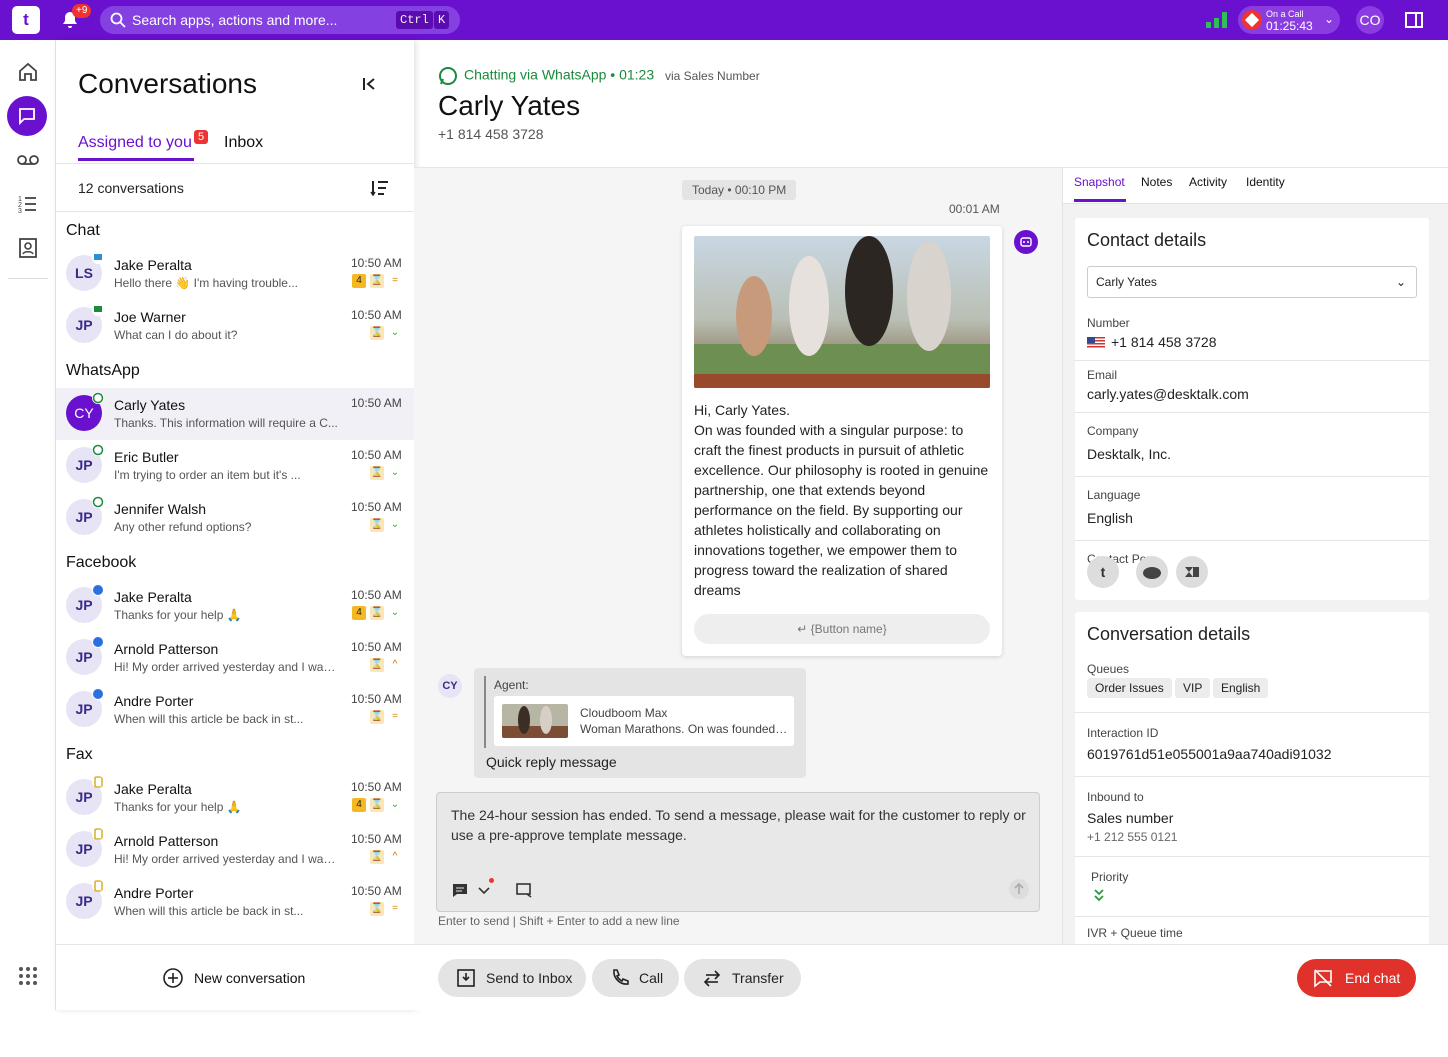 Image resolution: width=1448 pixels, height=1057 pixels. I want to click on contact-name: Andre Porter, so click(154, 701).